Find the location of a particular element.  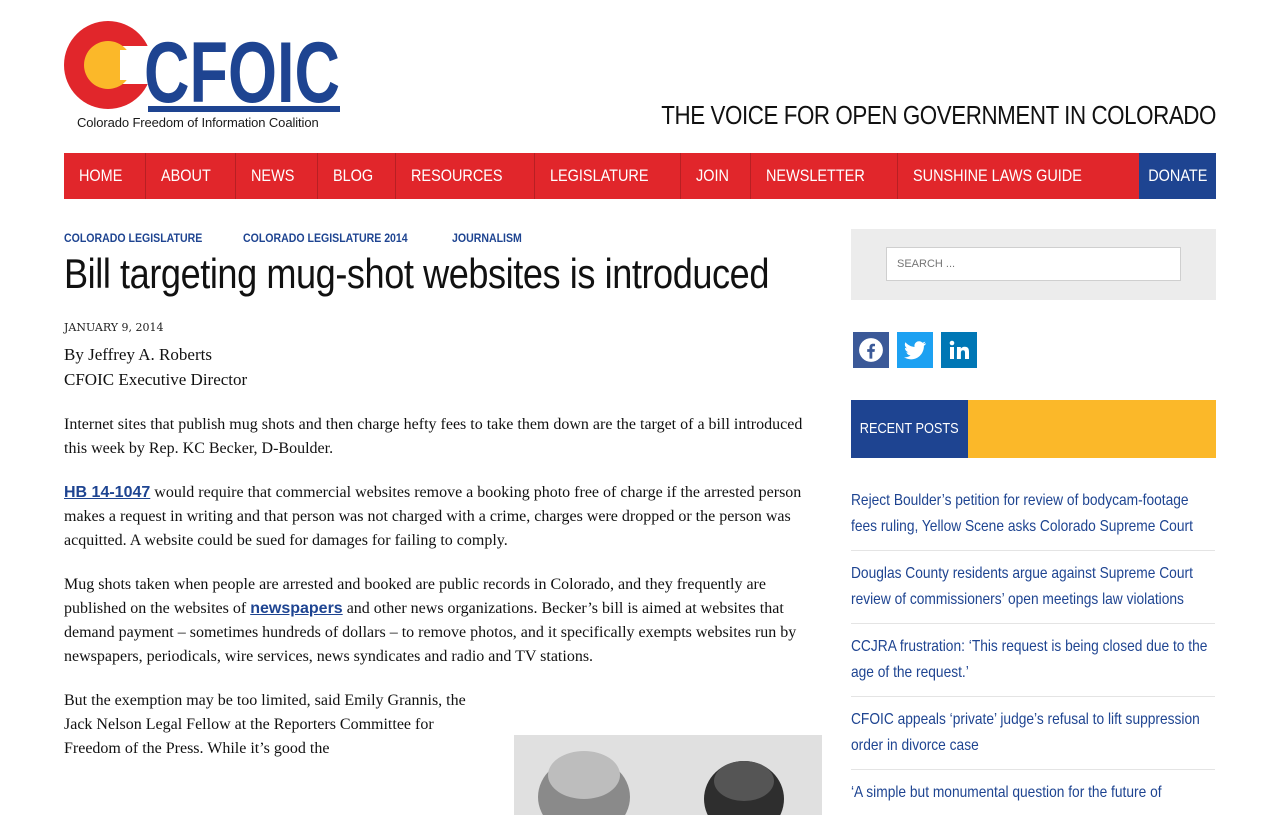

recent-posts-label: RECENT POSTS is located at coordinates (909, 429).